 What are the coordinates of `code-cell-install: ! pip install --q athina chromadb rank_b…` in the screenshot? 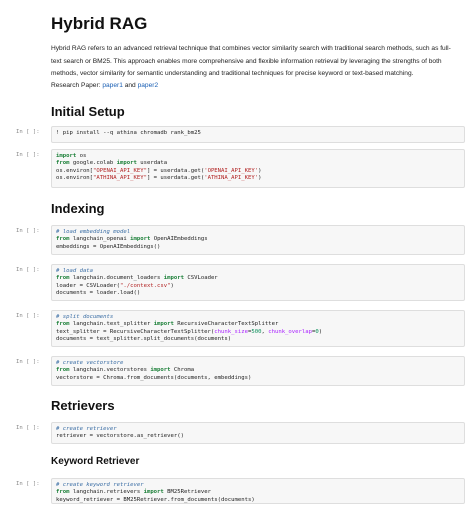 It's located at (258, 134).